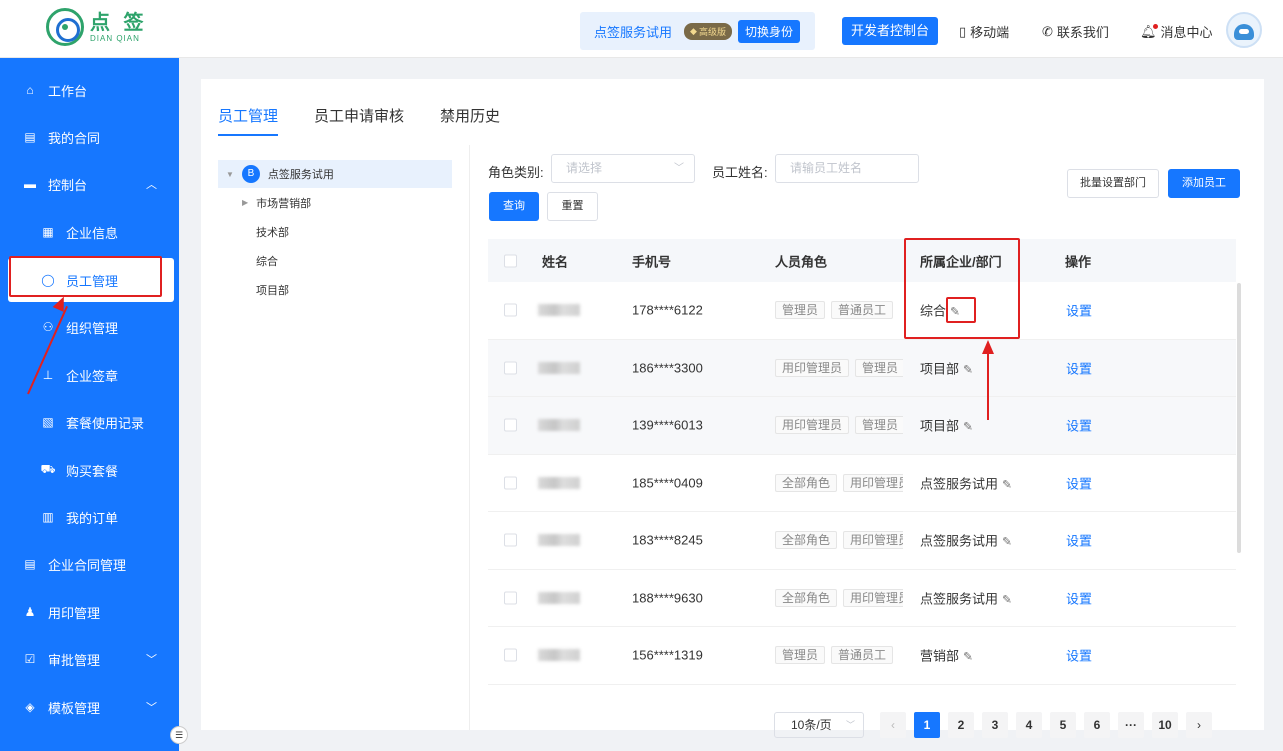  What do you see at coordinates (230, 174) in the screenshot?
I see `caret-down-icon: ▼` at bounding box center [230, 174].